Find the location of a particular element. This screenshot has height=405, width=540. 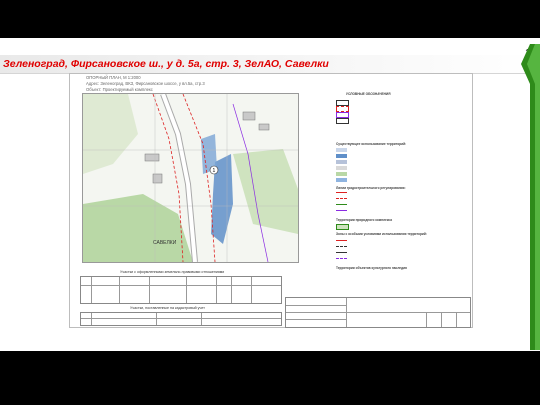

legend-section-regulation: Линии градостроительного регулирования: is located at coordinates (371, 188).